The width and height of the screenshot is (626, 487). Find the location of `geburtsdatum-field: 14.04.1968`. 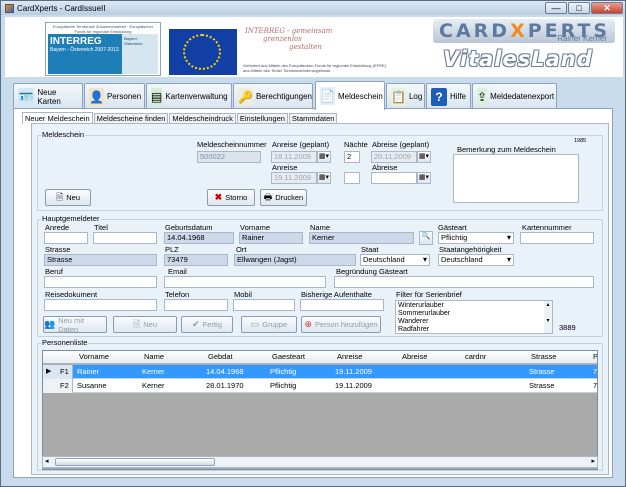

geburtsdatum-field: 14.04.1968 is located at coordinates (199, 238).